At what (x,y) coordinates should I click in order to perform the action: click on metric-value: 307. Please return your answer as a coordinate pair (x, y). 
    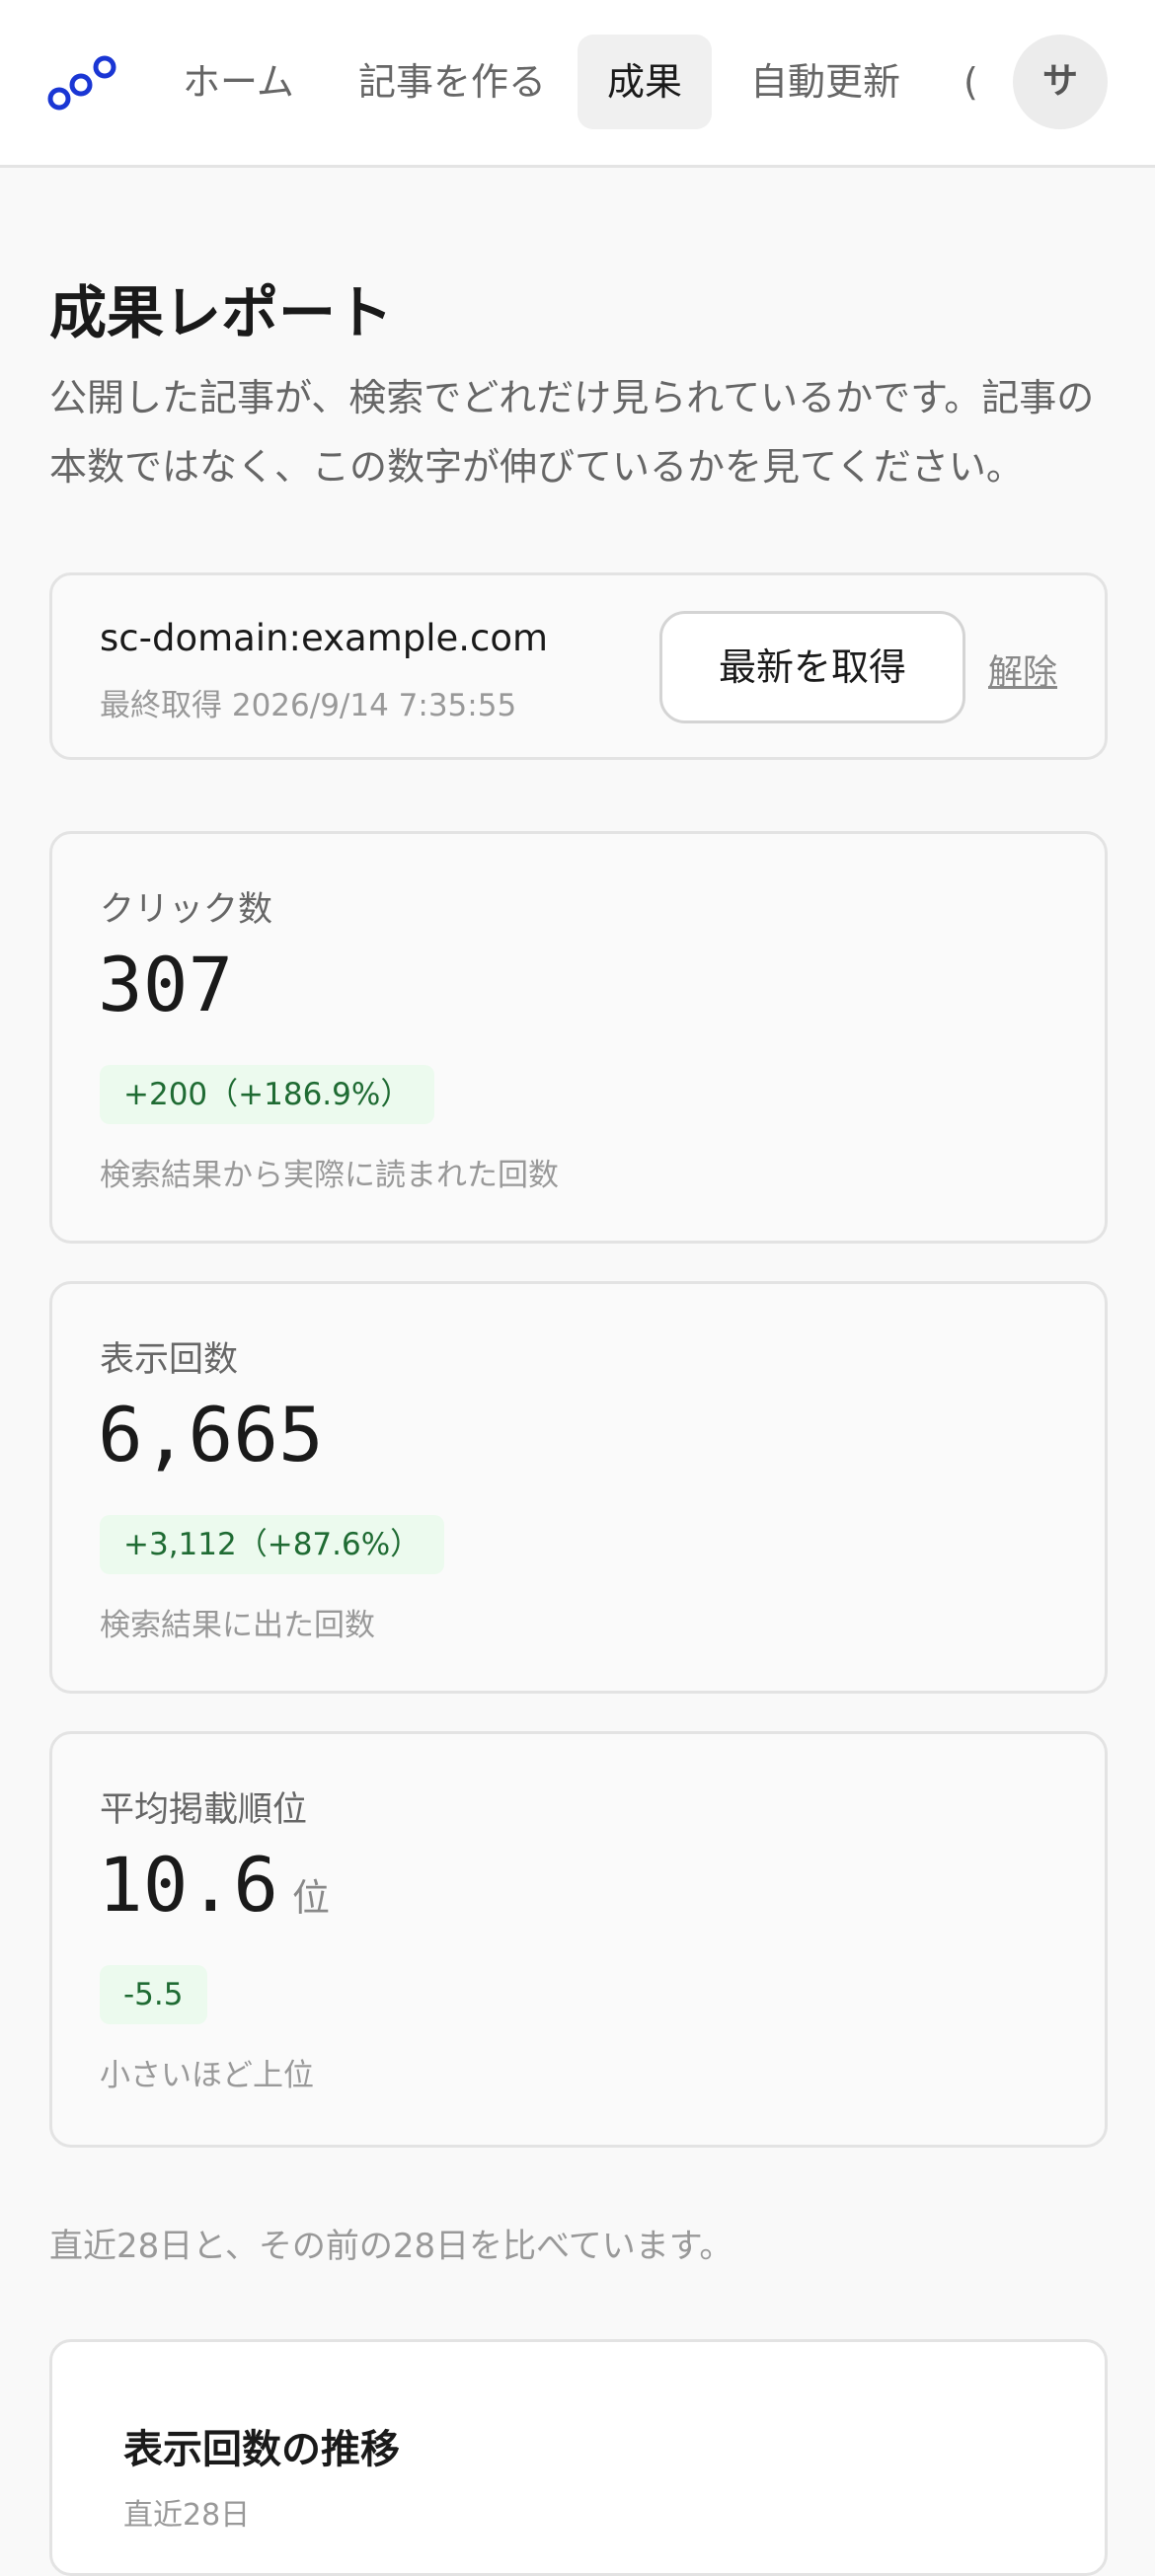
    Looking at the image, I should click on (165, 984).